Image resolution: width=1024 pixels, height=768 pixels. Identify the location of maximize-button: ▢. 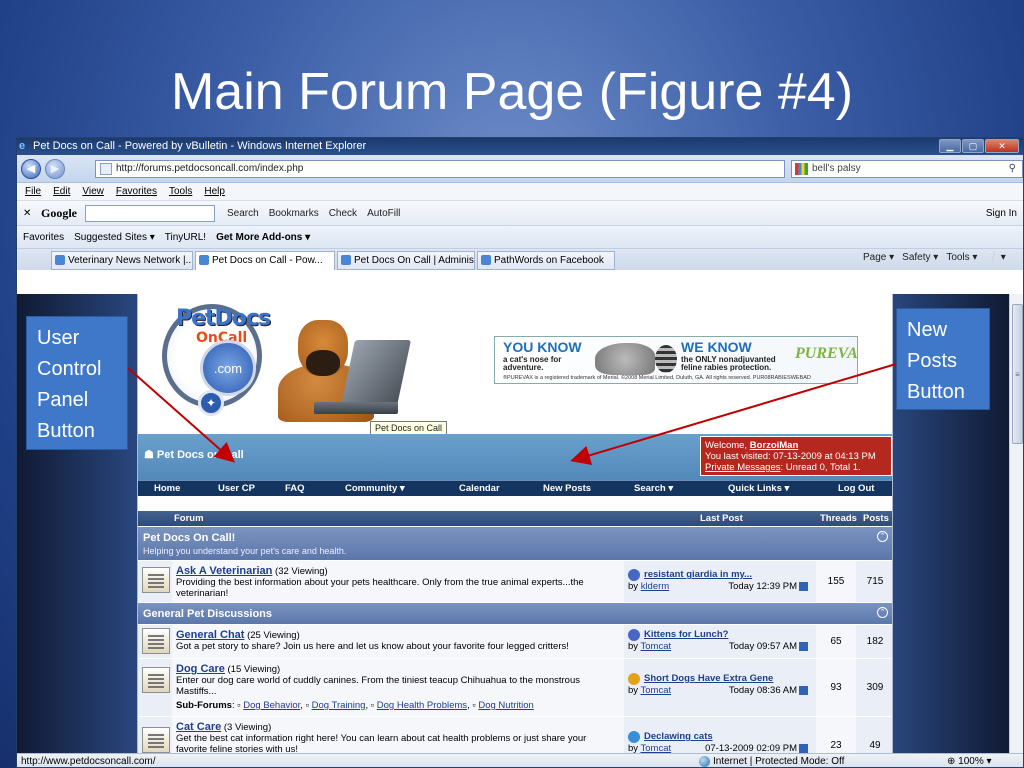
(973, 146).